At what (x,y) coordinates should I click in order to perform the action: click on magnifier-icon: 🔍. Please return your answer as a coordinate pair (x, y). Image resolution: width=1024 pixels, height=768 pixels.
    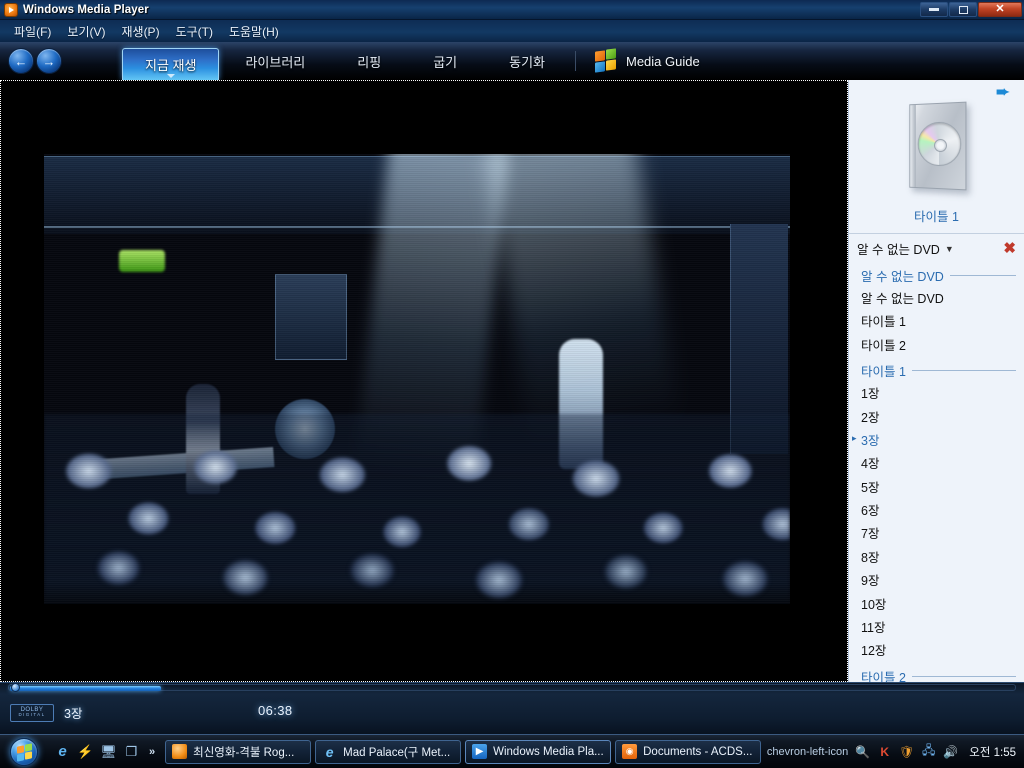
    Looking at the image, I should click on (862, 751).